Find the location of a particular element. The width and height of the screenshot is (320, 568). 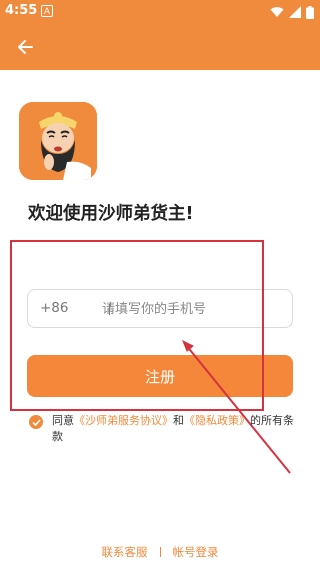

app-bar is located at coordinates (160, 47).